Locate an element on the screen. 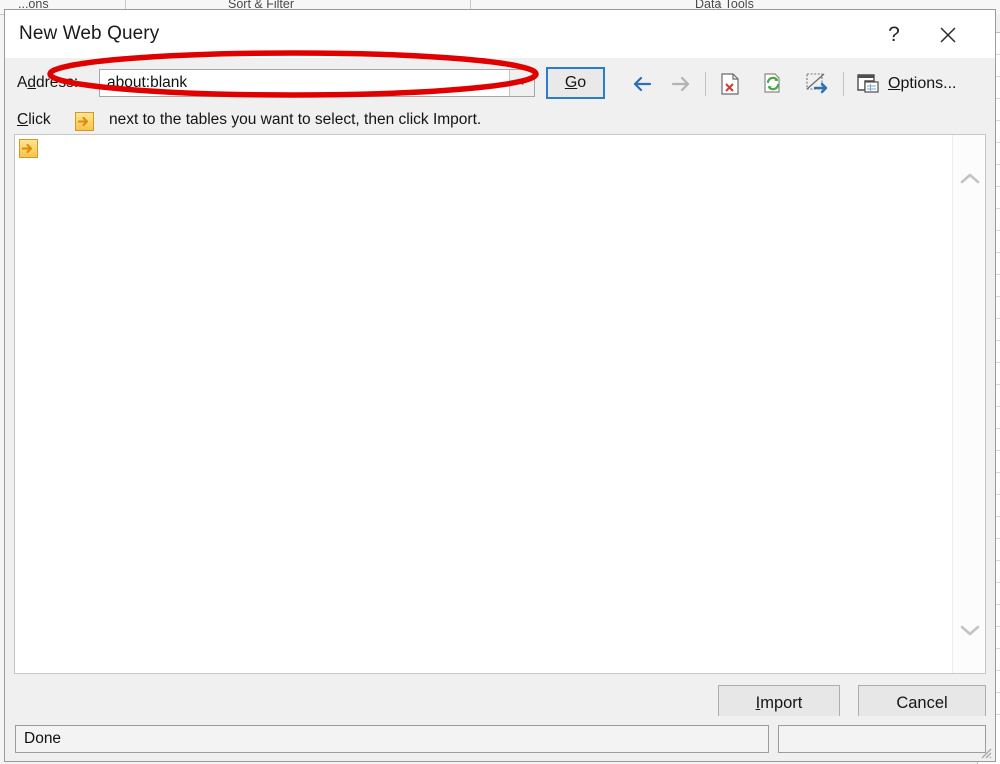  address-dropdown-button is located at coordinates (521, 83).